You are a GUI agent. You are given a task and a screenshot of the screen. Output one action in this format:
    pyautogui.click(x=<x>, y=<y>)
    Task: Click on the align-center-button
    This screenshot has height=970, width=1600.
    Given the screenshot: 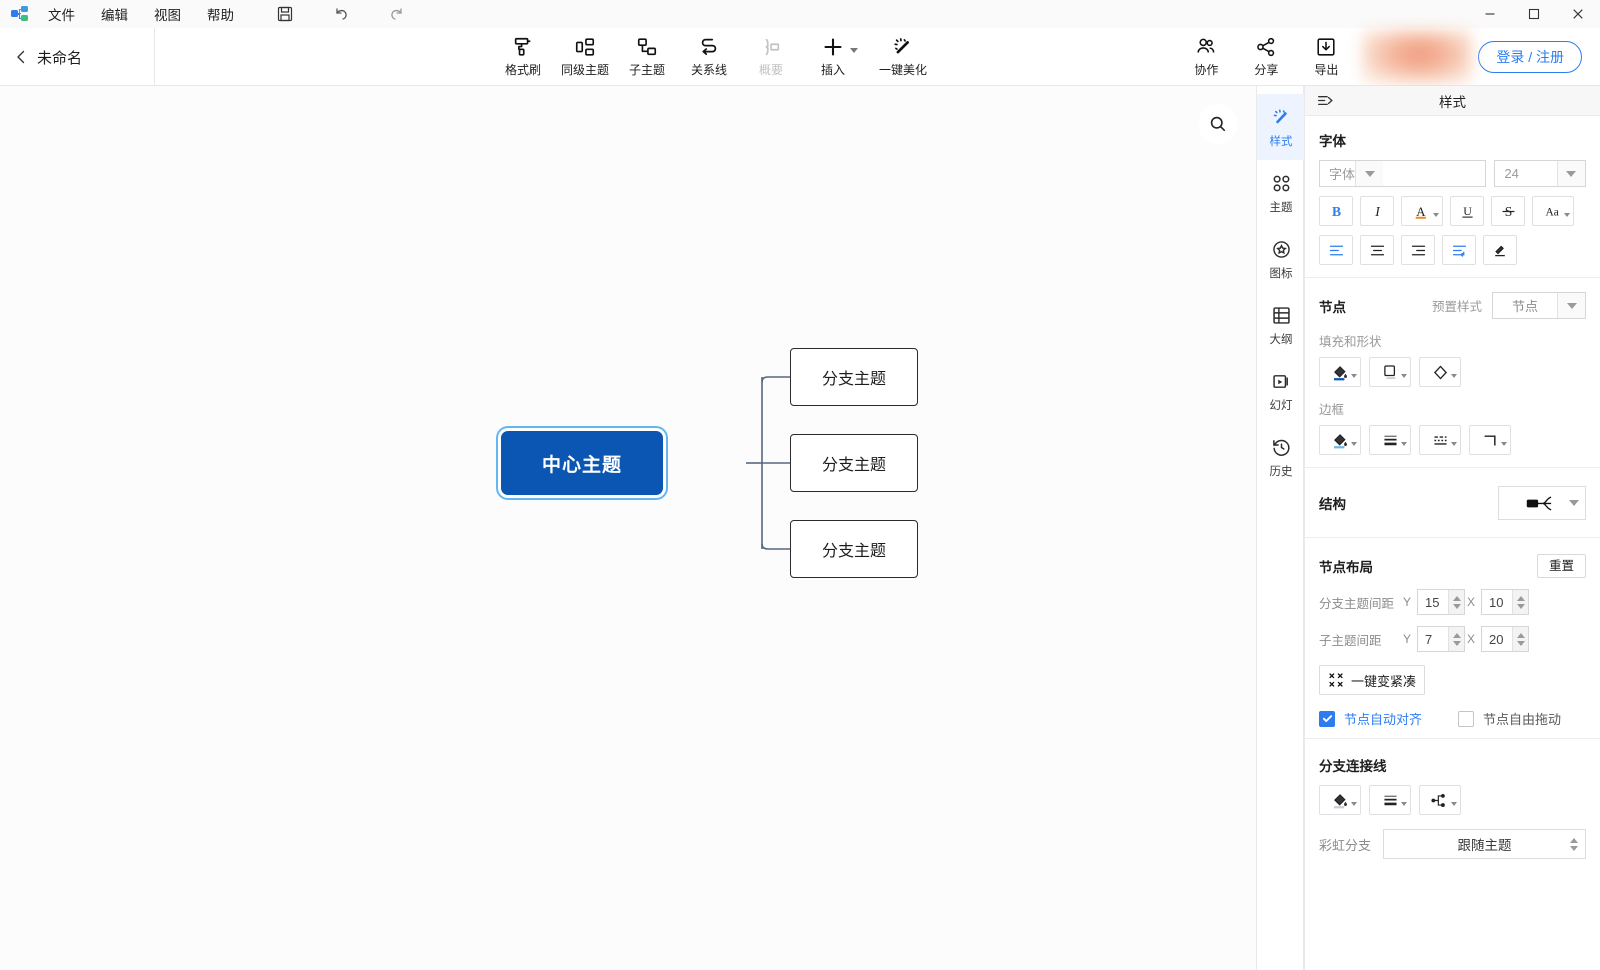 What is the action you would take?
    pyautogui.click(x=1377, y=250)
    